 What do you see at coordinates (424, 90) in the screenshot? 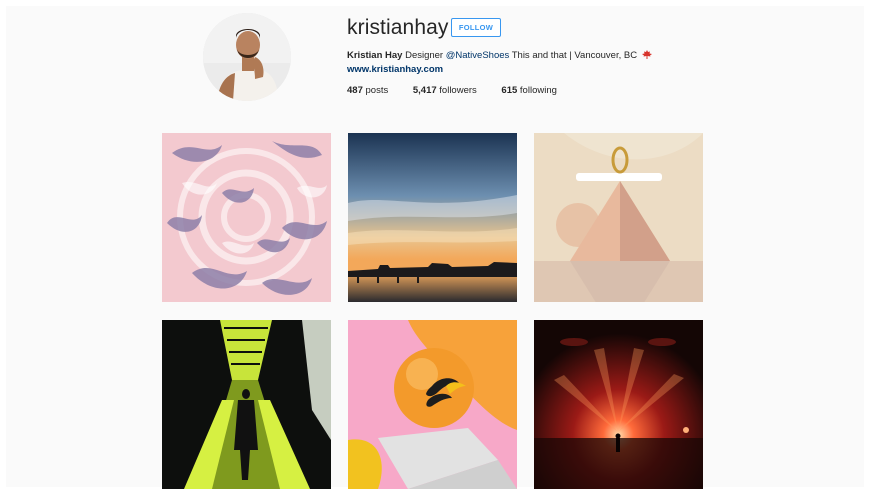
I see `followers-count: 5,417` at bounding box center [424, 90].